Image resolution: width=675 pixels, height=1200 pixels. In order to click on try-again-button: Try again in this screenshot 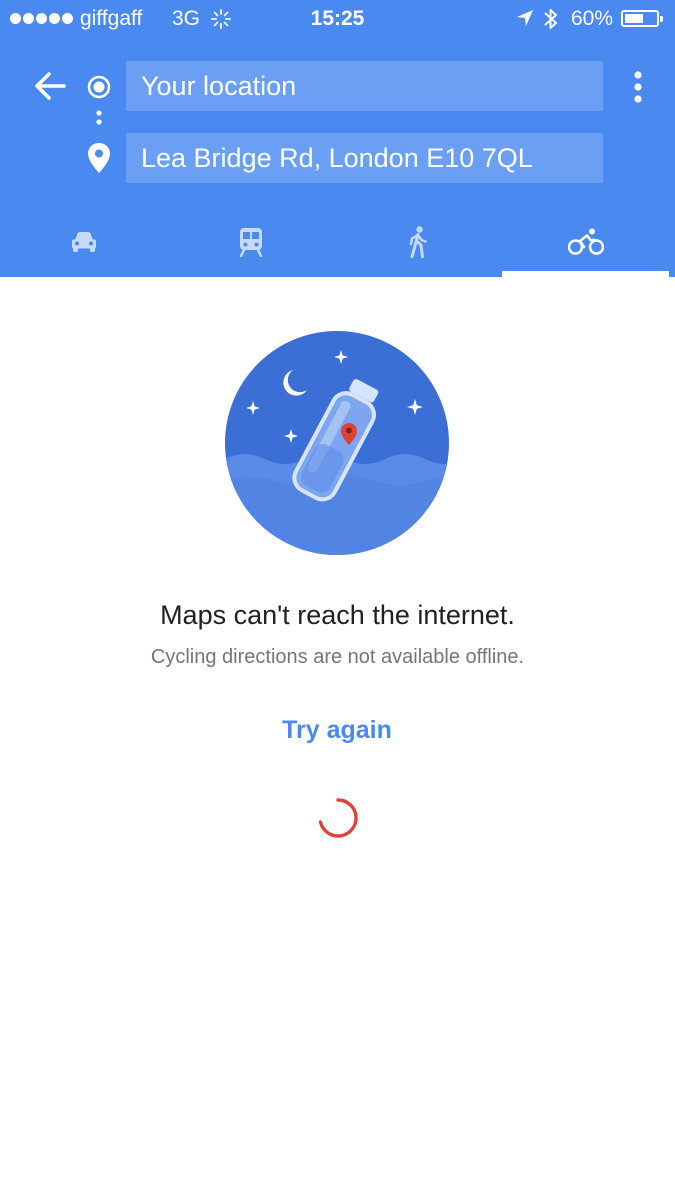, I will do `click(337, 730)`.